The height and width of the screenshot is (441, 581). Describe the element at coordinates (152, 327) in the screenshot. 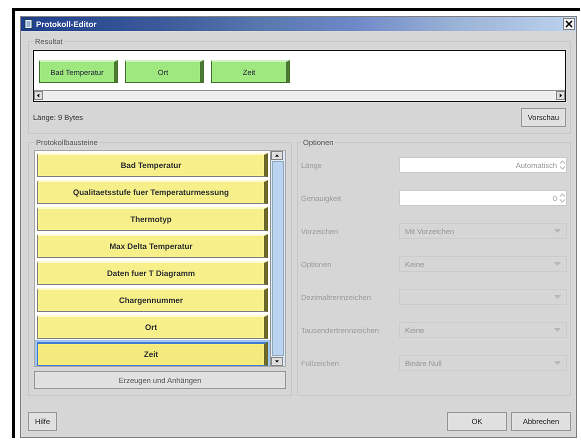

I see `block-list-item: Ort` at that location.